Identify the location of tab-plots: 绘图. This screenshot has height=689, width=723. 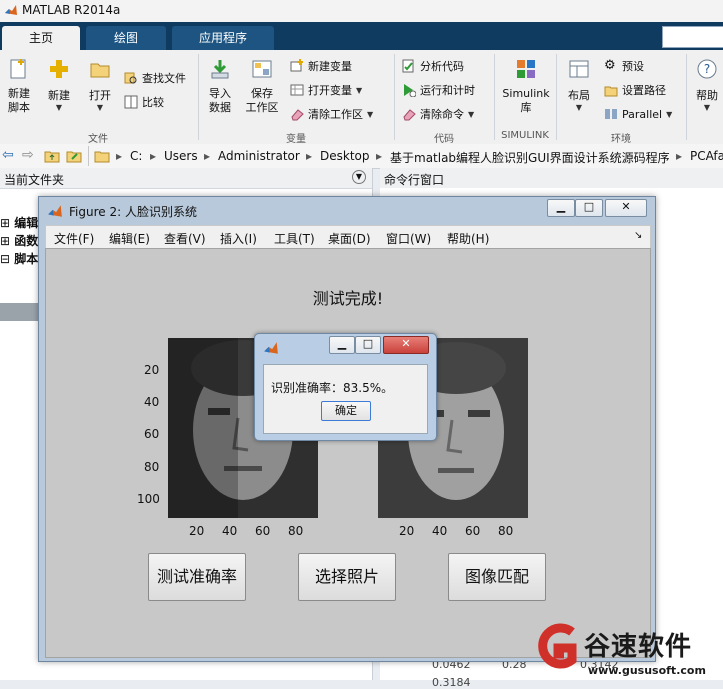
(126, 38).